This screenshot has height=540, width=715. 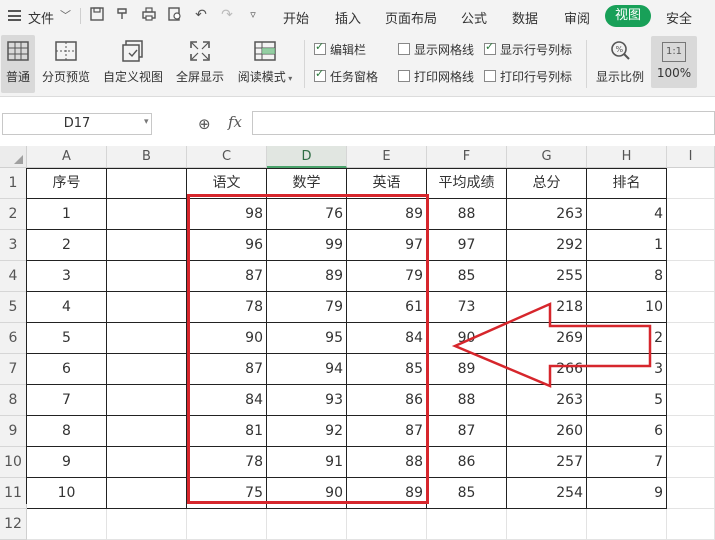 I want to click on tab-security: 安全, so click(x=679, y=17).